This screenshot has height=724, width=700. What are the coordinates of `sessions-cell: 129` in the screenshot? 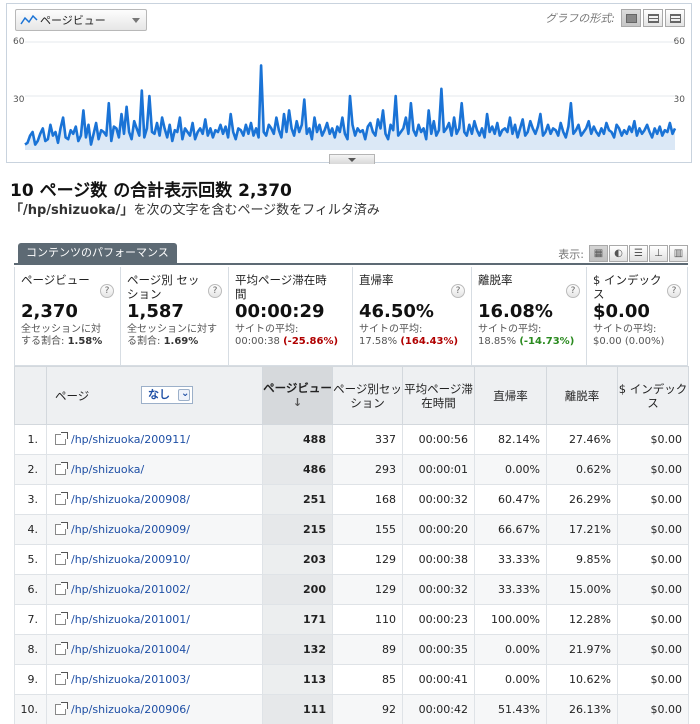 It's located at (367, 559).